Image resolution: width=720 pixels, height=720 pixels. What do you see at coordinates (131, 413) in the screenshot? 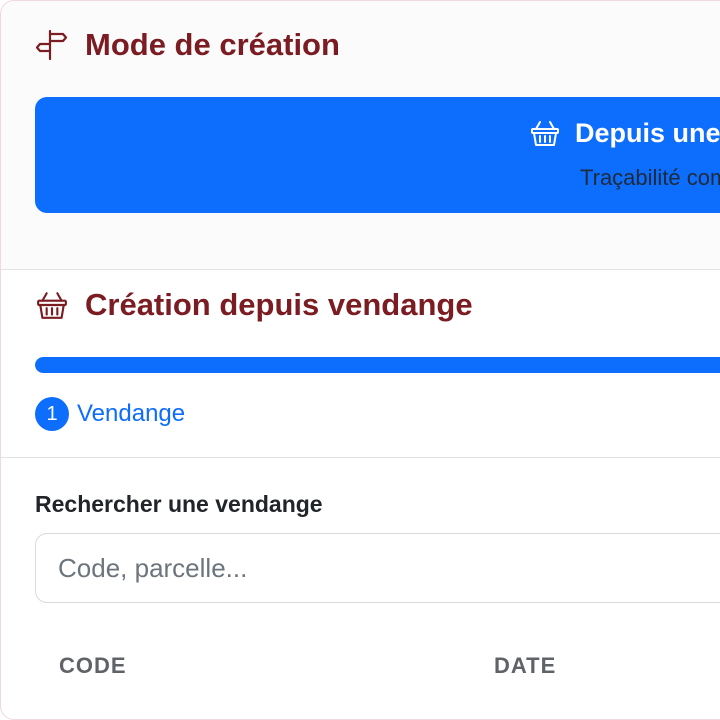
I see `step-label: Vendange` at bounding box center [131, 413].